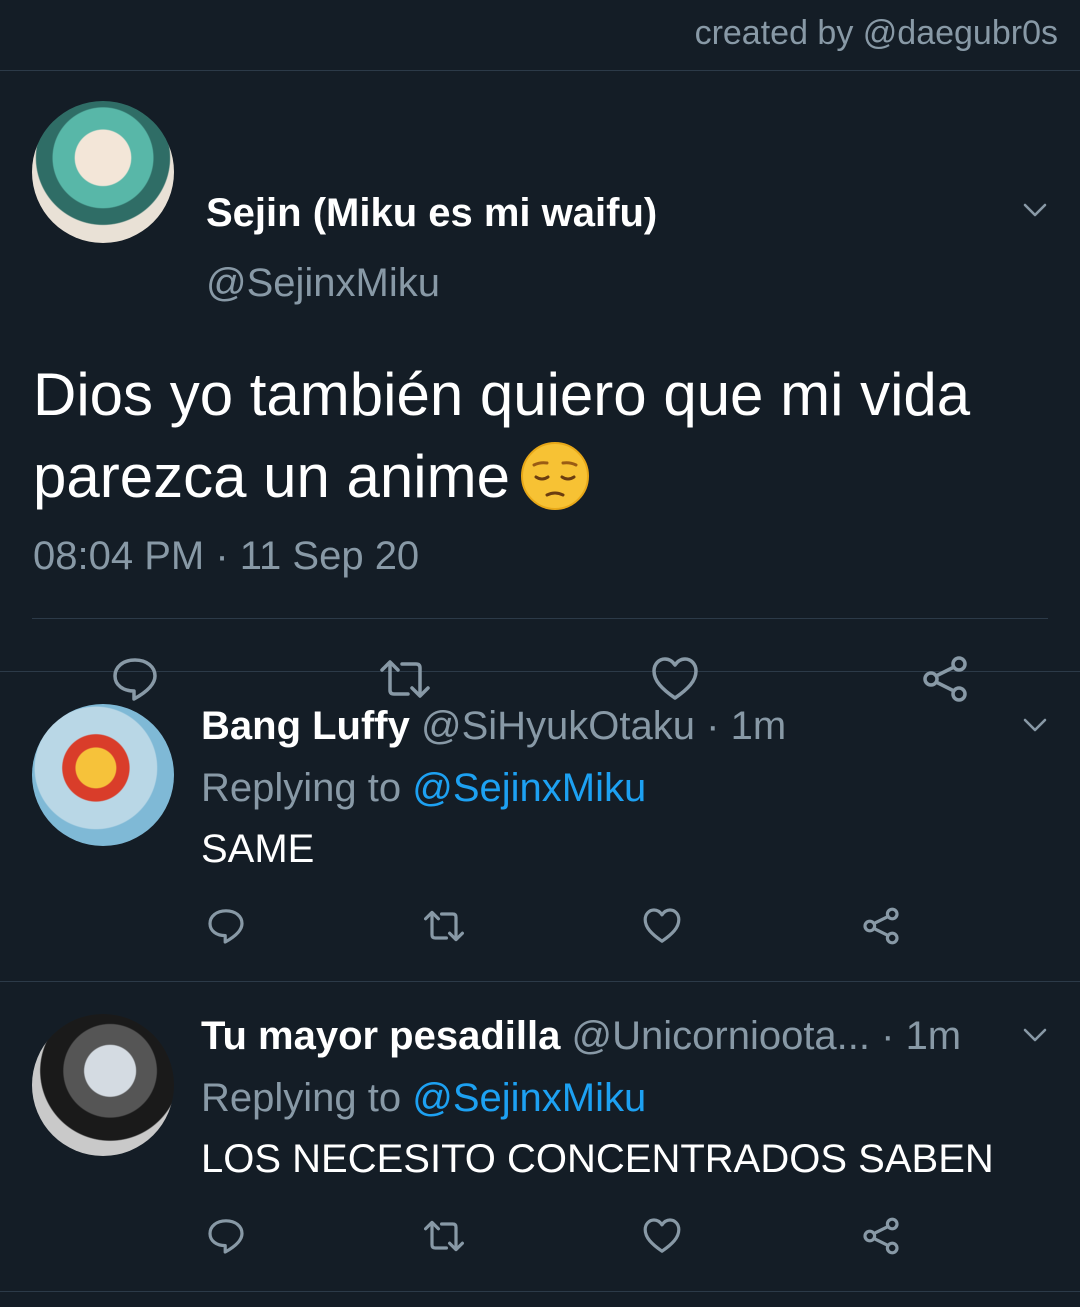  Describe the element at coordinates (876, 33) in the screenshot. I see `credit-text: created by @daegubr0s` at that location.